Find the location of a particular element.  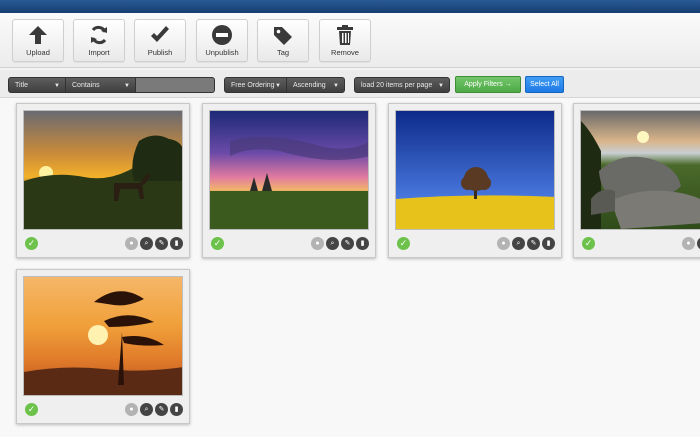

filter-operator-select: Contains ▼ is located at coordinates (101, 85).